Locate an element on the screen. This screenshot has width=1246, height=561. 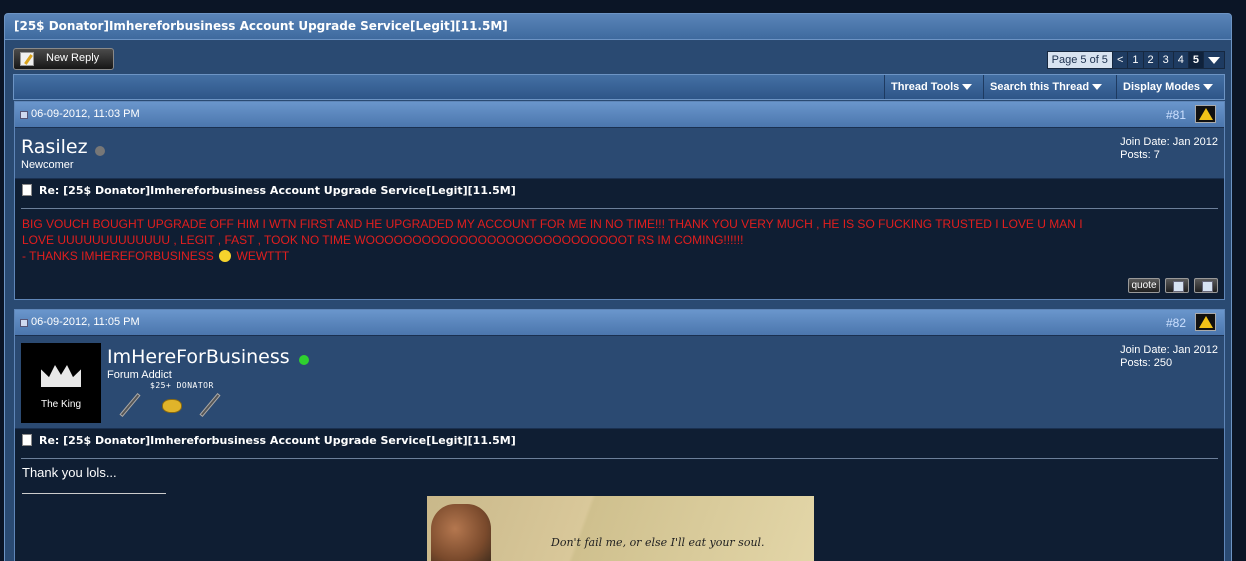
page-link-1: 1 is located at coordinates (1136, 60).